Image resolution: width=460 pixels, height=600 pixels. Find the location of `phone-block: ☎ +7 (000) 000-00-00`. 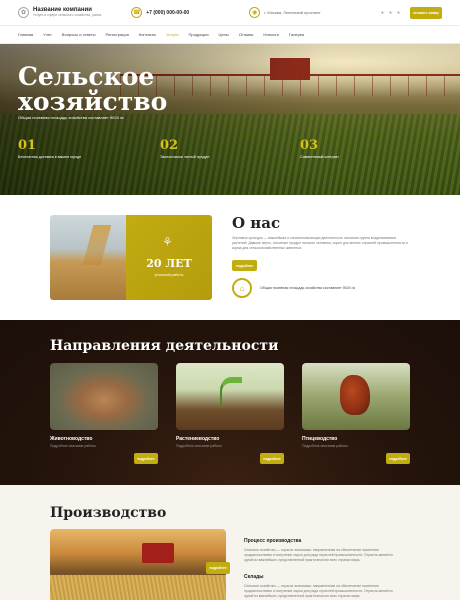

phone-block: ☎ +7 (000) 000-00-00 is located at coordinates (160, 12).